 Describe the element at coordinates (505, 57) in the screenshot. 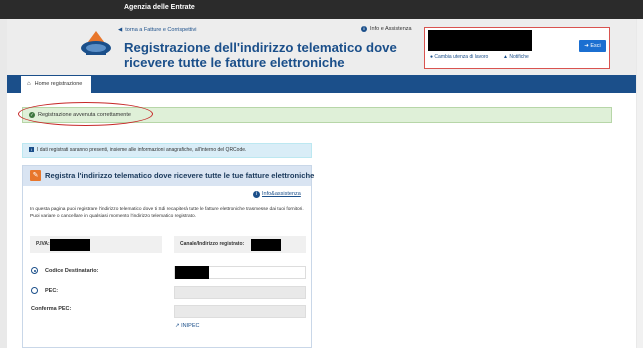

I see `bell-icon: ▲` at that location.